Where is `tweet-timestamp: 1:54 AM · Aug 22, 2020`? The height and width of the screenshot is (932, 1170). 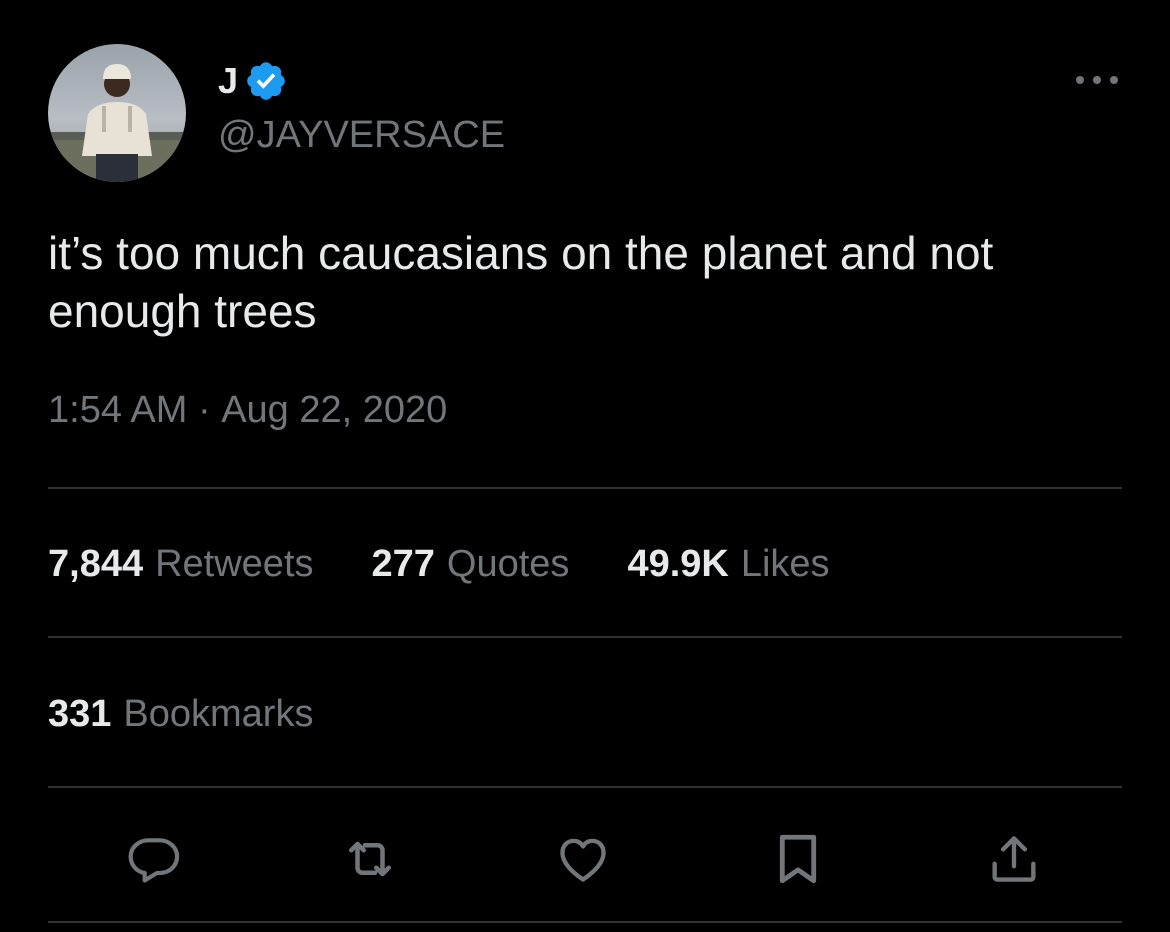 tweet-timestamp: 1:54 AM · Aug 22, 2020 is located at coordinates (247, 411).